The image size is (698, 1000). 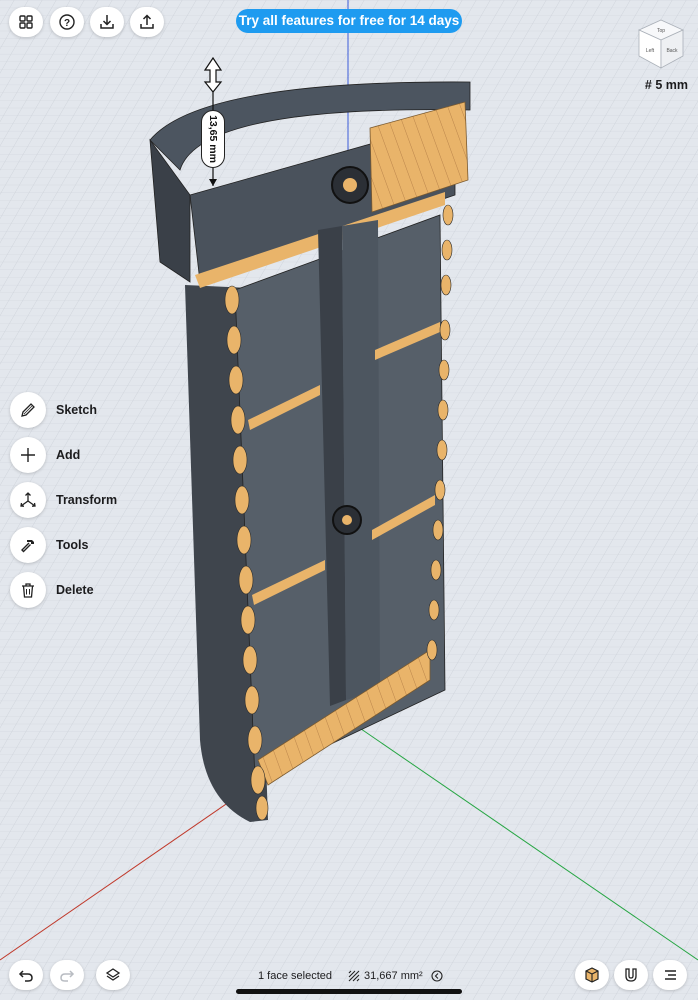 I want to click on snap-magnet-button, so click(x=631, y=975).